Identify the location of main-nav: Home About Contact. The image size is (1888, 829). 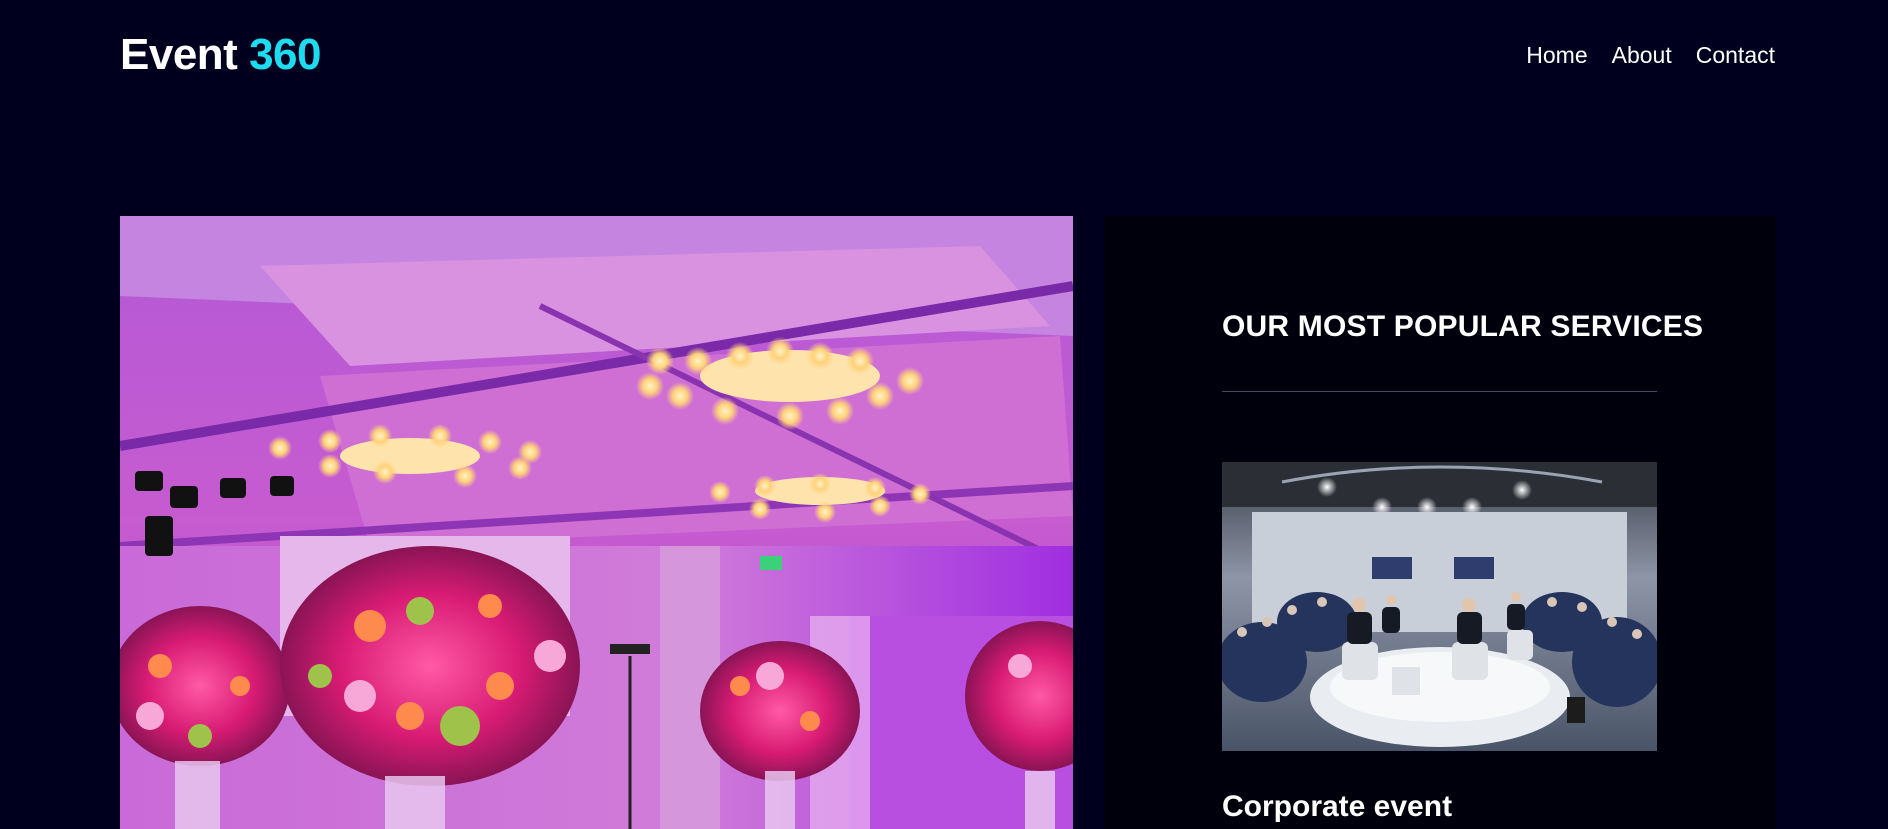
(1650, 55).